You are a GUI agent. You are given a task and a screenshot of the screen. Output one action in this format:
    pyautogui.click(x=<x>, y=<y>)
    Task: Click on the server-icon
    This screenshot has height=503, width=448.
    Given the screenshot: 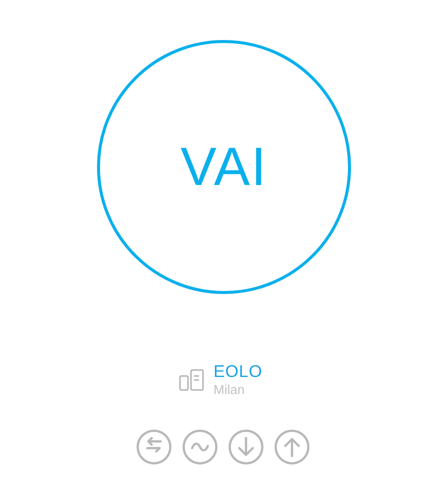 What is the action you would take?
    pyautogui.click(x=192, y=380)
    